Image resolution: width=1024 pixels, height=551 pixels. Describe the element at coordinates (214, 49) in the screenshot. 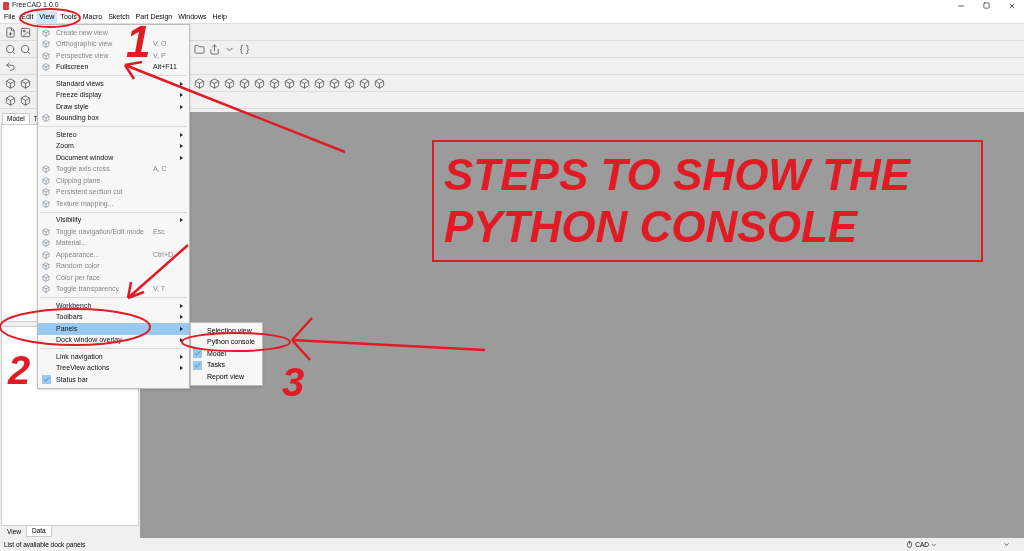

I see `export-icon` at that location.